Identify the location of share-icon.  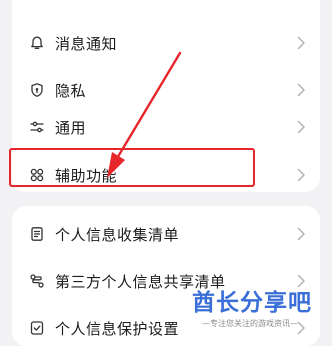
(37, 281).